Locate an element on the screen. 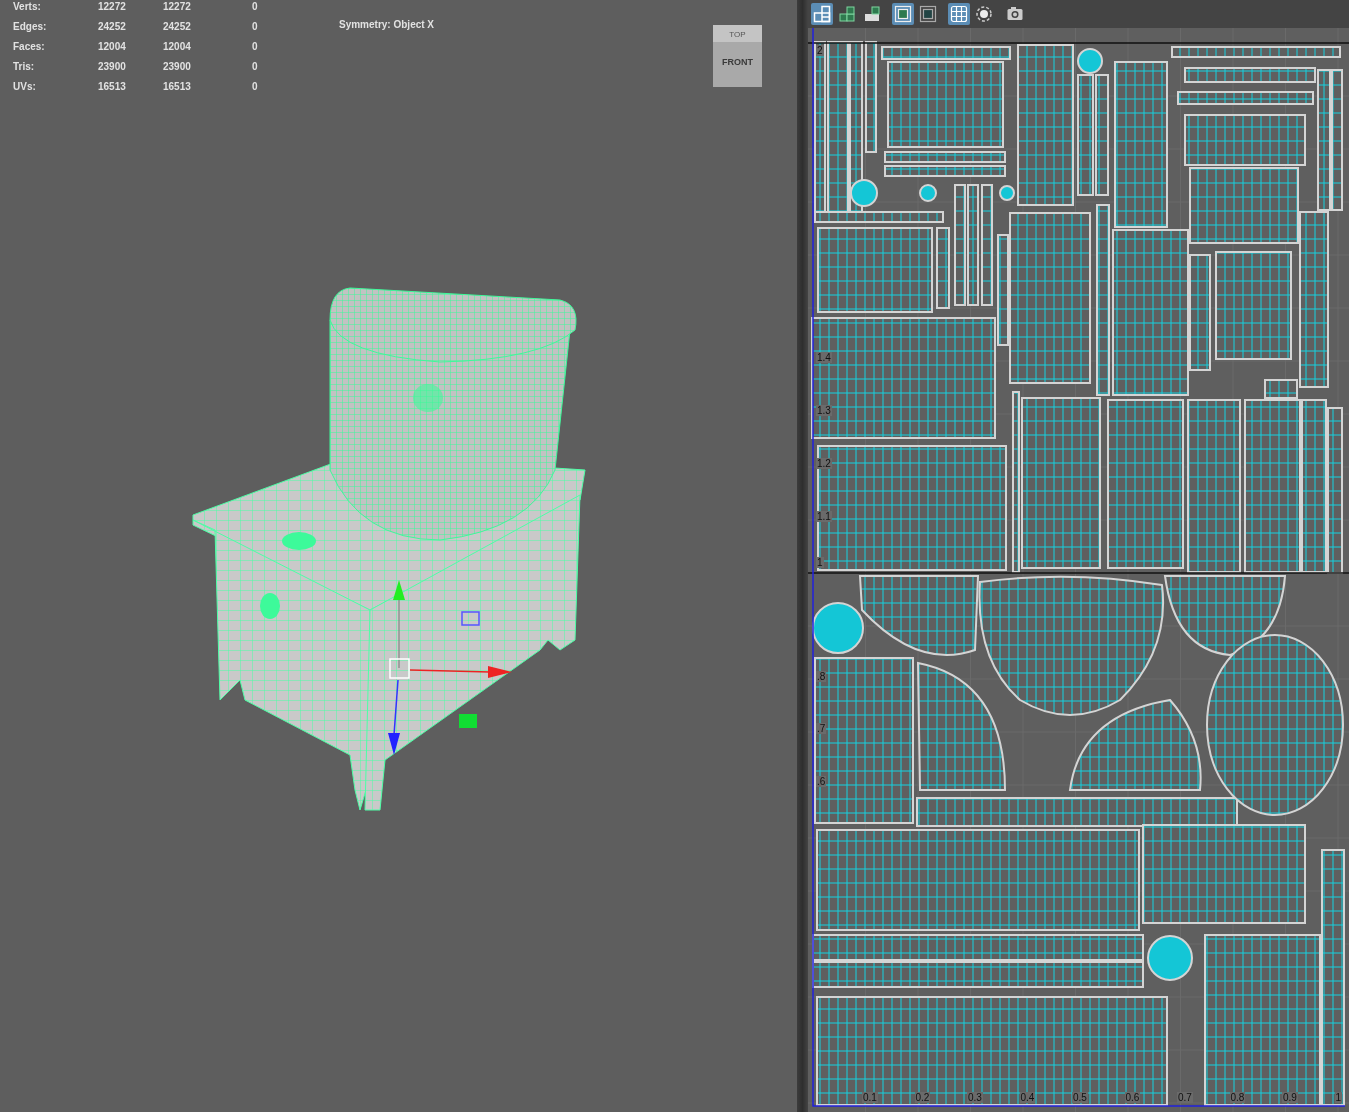  v-axis-label: .7 is located at coordinates (821, 728).